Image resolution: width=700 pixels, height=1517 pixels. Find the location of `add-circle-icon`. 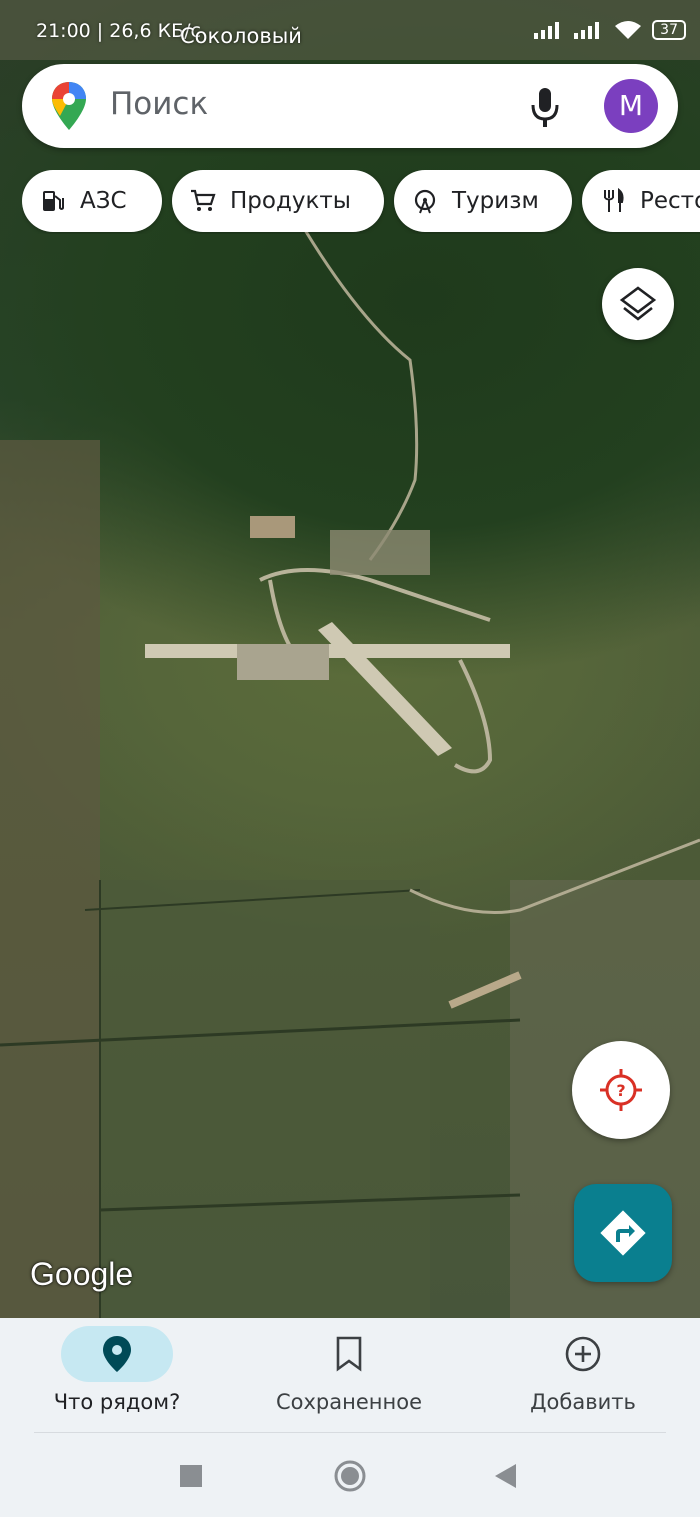

add-circle-icon is located at coordinates (583, 1354).